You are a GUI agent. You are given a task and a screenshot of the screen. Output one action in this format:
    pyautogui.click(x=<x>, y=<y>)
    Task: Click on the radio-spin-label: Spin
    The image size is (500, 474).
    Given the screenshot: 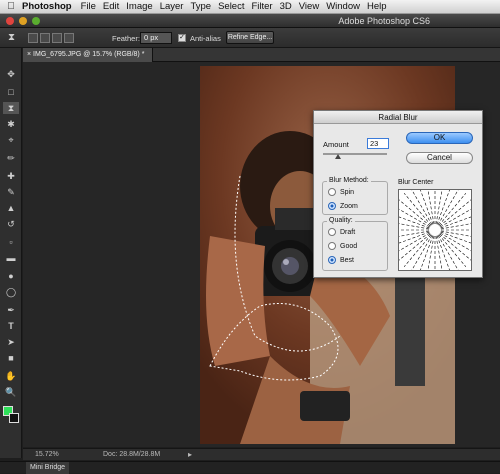 What is the action you would take?
    pyautogui.click(x=347, y=192)
    